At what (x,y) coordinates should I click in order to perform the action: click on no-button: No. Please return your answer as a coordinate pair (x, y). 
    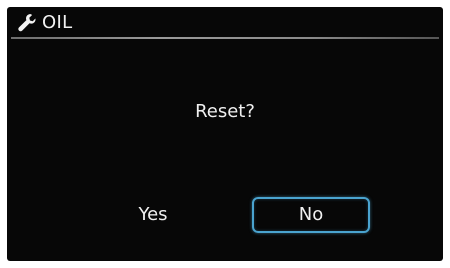
    Looking at the image, I should click on (311, 215).